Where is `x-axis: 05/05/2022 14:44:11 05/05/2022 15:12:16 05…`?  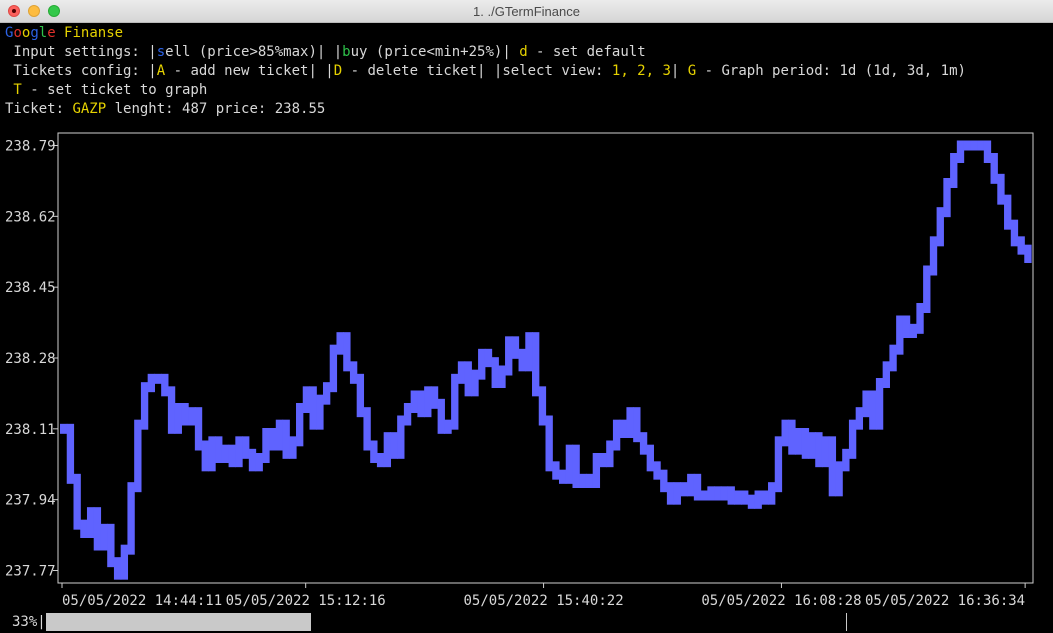
x-axis: 05/05/2022 14:44:11 05/05/2022 15:12:16 05… is located at coordinates (543, 596).